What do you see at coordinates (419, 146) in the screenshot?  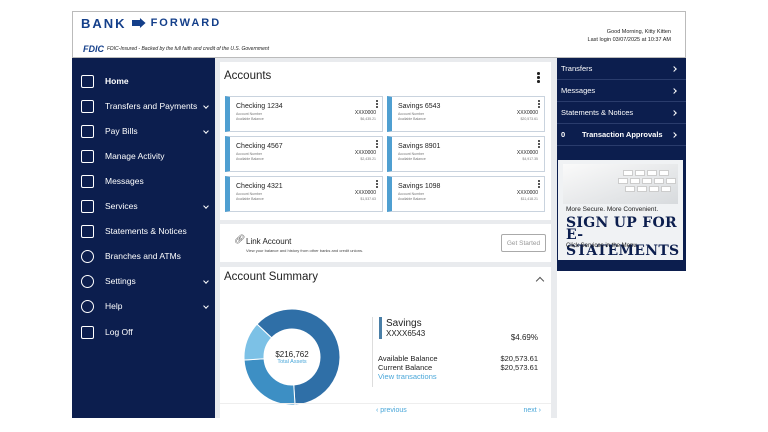 I see `account-name: Savings 8901` at bounding box center [419, 146].